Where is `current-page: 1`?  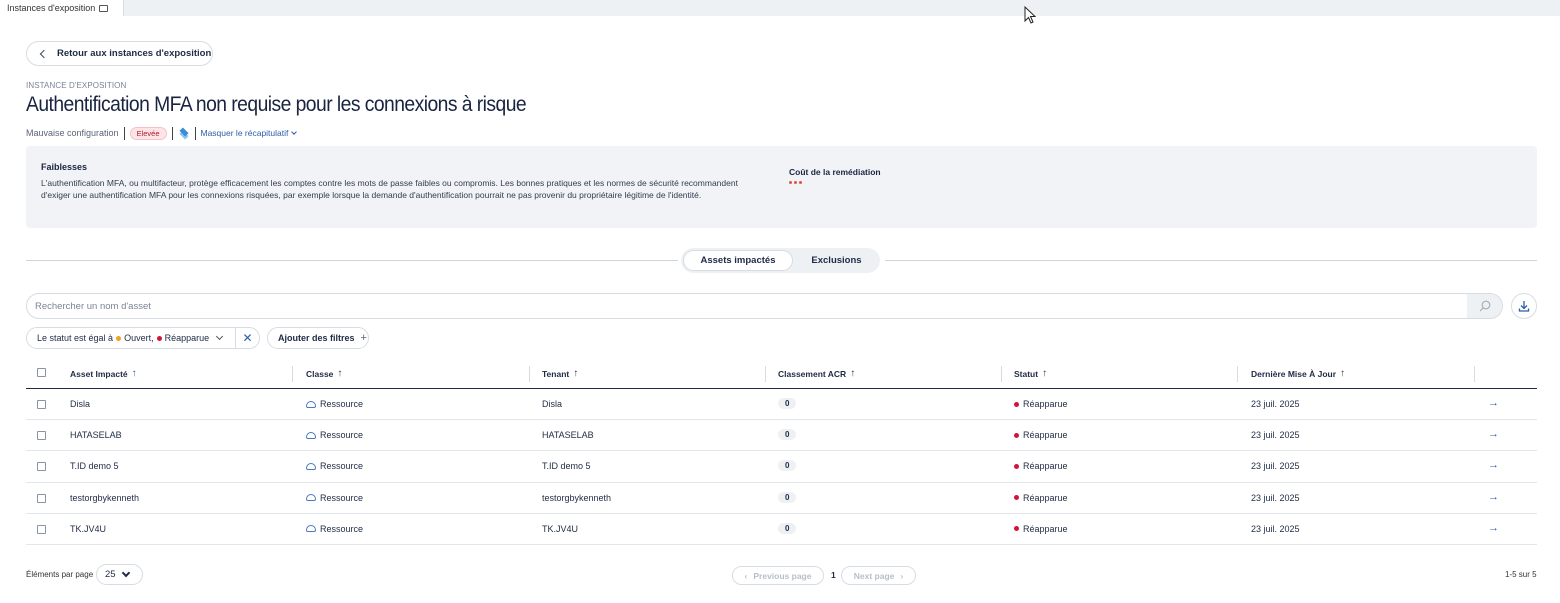
current-page: 1 is located at coordinates (833, 575).